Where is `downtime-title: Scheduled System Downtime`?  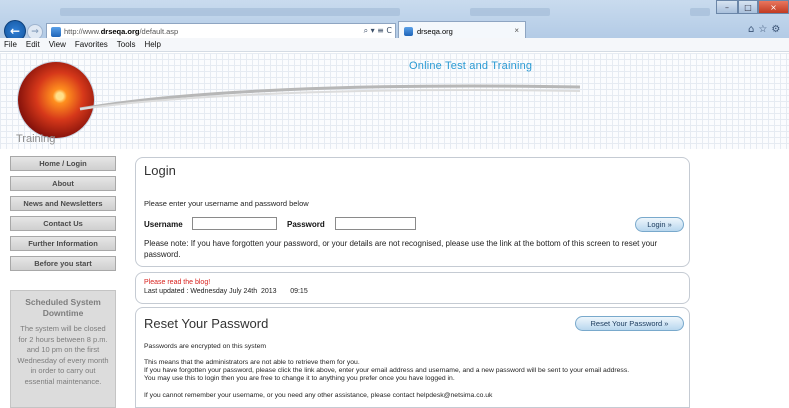 downtime-title: Scheduled System Downtime is located at coordinates (63, 307).